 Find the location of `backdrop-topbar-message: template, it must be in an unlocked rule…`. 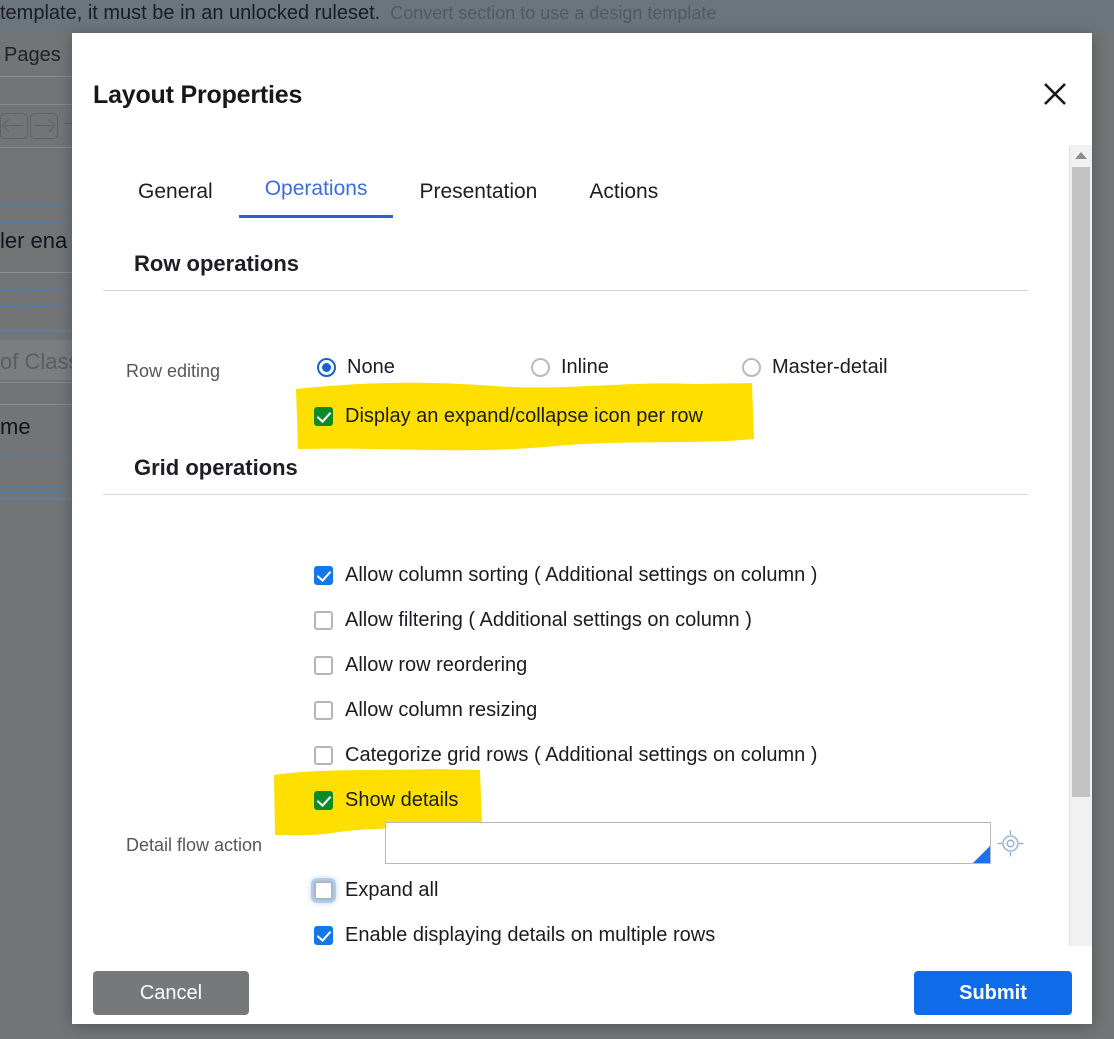

backdrop-topbar-message: template, it must be in an unlocked rule… is located at coordinates (358, 16).